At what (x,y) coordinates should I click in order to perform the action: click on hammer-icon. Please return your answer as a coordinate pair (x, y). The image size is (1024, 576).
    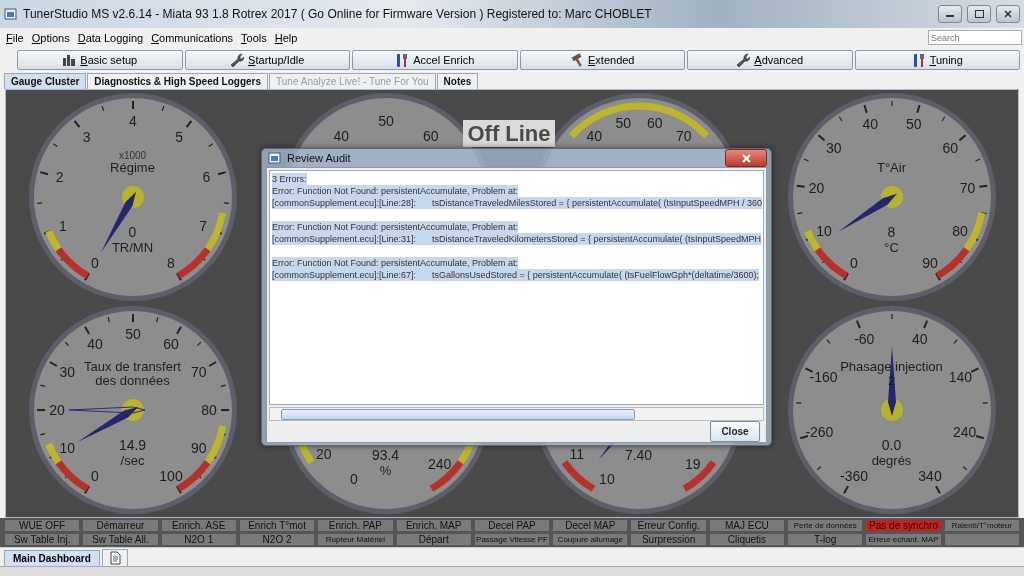
    Looking at the image, I should click on (577, 60).